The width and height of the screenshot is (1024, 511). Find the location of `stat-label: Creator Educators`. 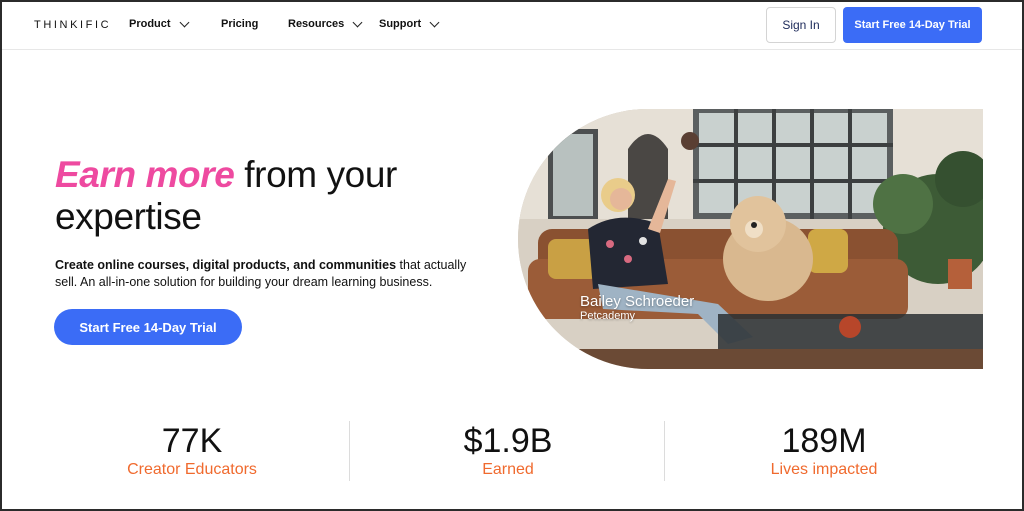

stat-label: Creator Educators is located at coordinates (192, 469).